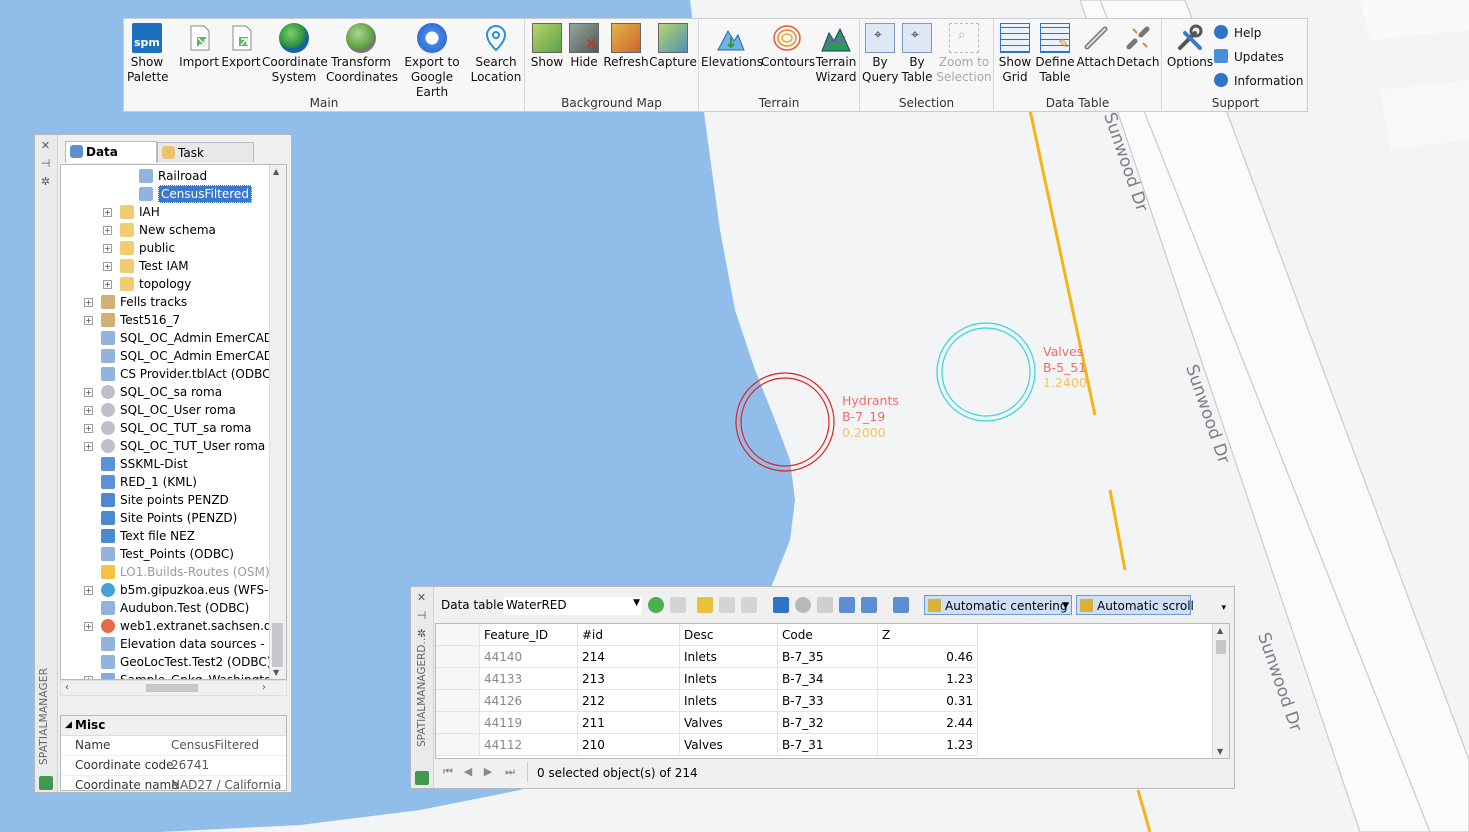  I want to click on coordinate-system-button: Coordinate System, so click(295, 54).